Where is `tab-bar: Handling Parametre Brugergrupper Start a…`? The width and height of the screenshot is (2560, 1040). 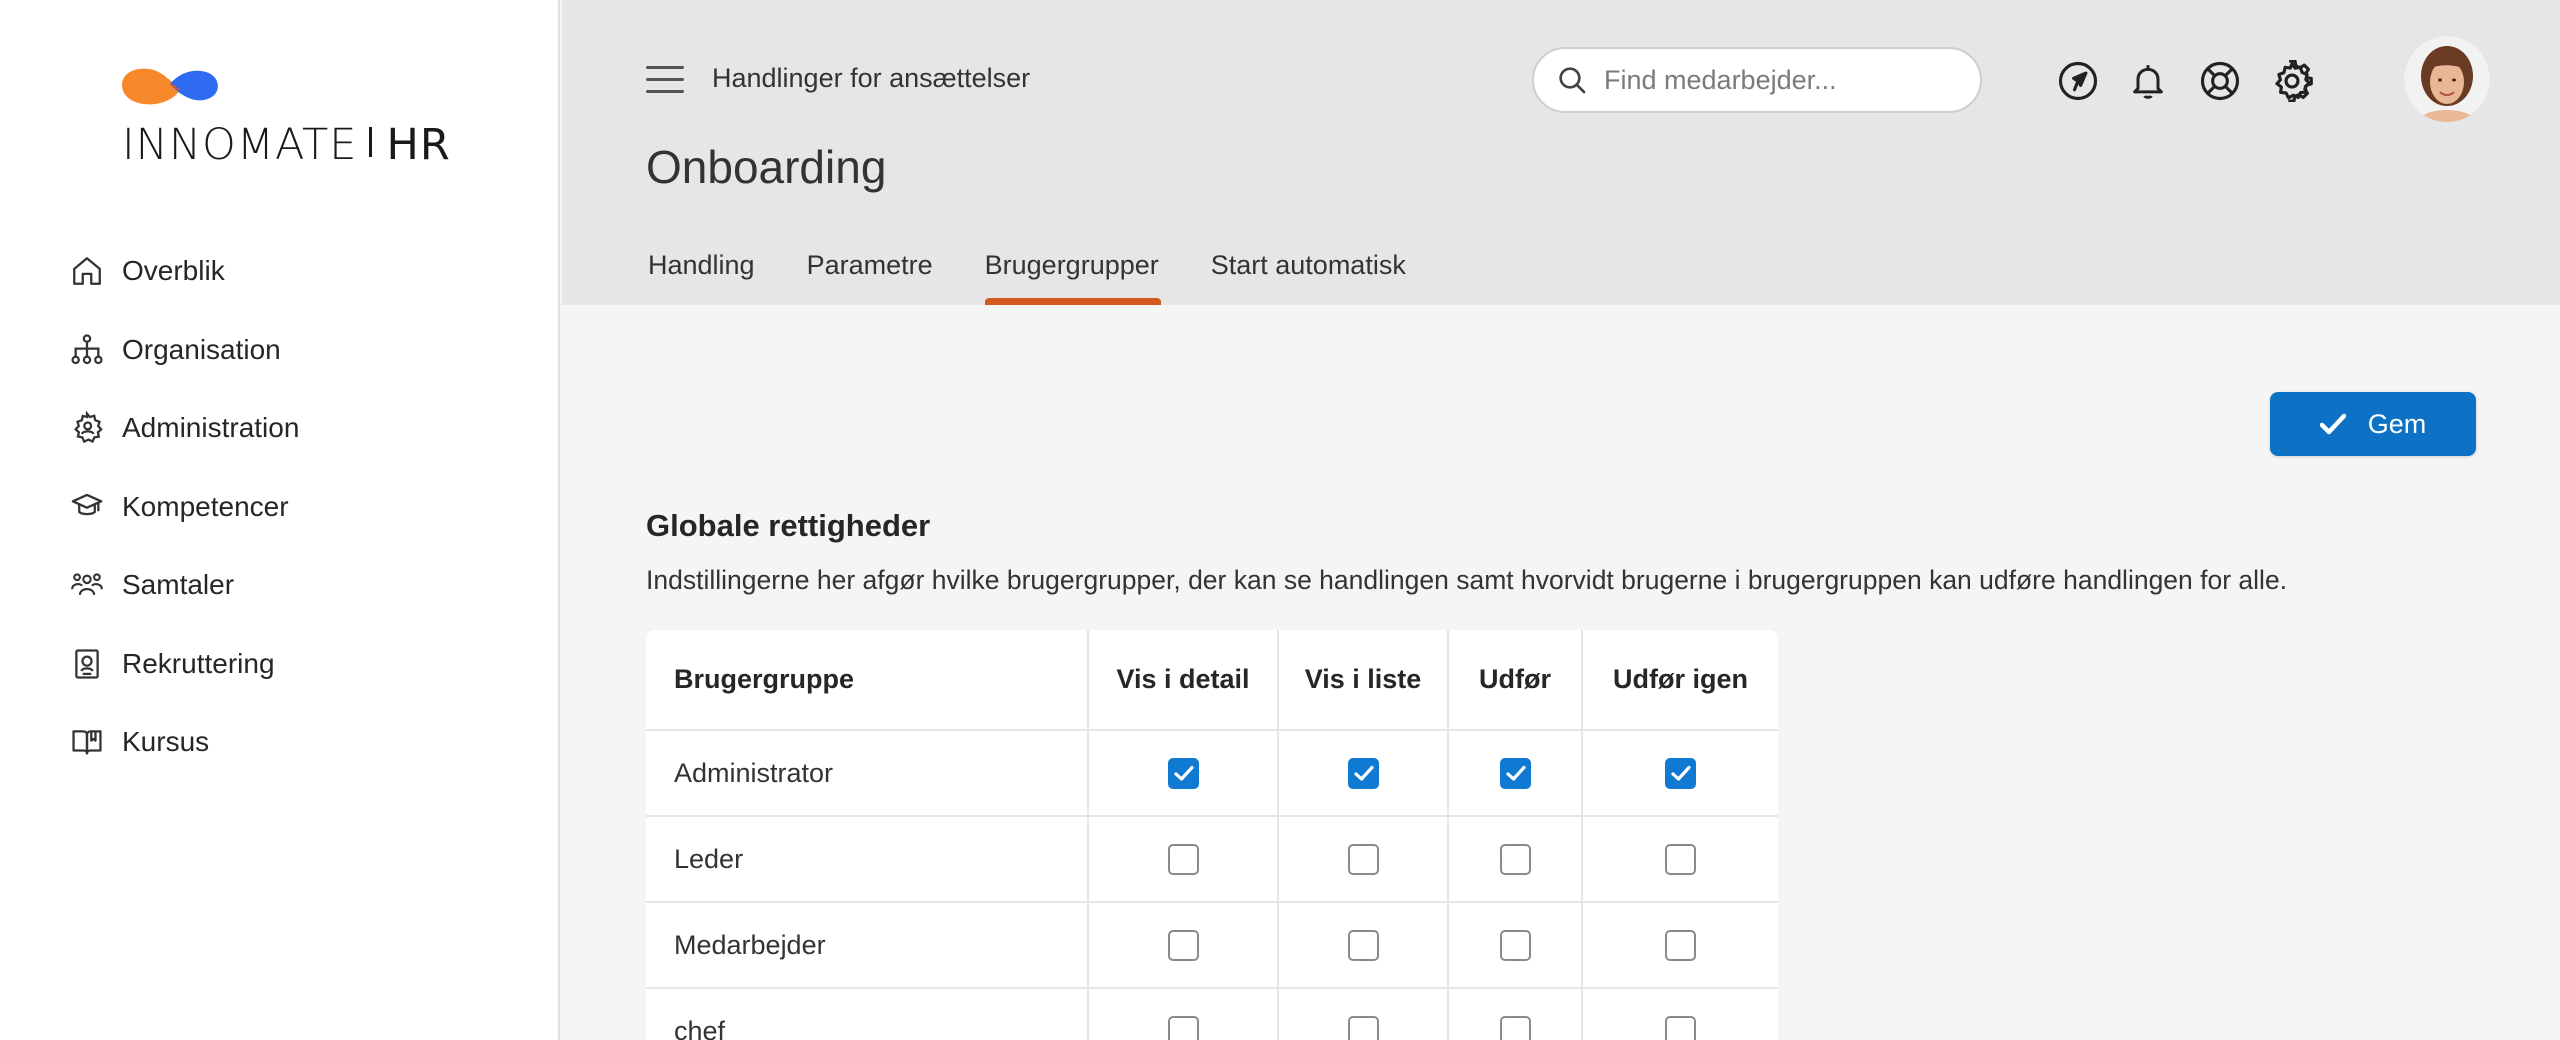 tab-bar: Handling Parametre Brugergrupper Start a… is located at coordinates (1051, 276).